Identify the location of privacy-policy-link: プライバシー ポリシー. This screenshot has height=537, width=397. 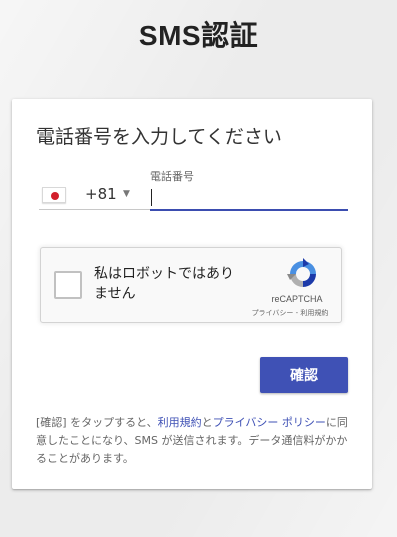
(269, 422).